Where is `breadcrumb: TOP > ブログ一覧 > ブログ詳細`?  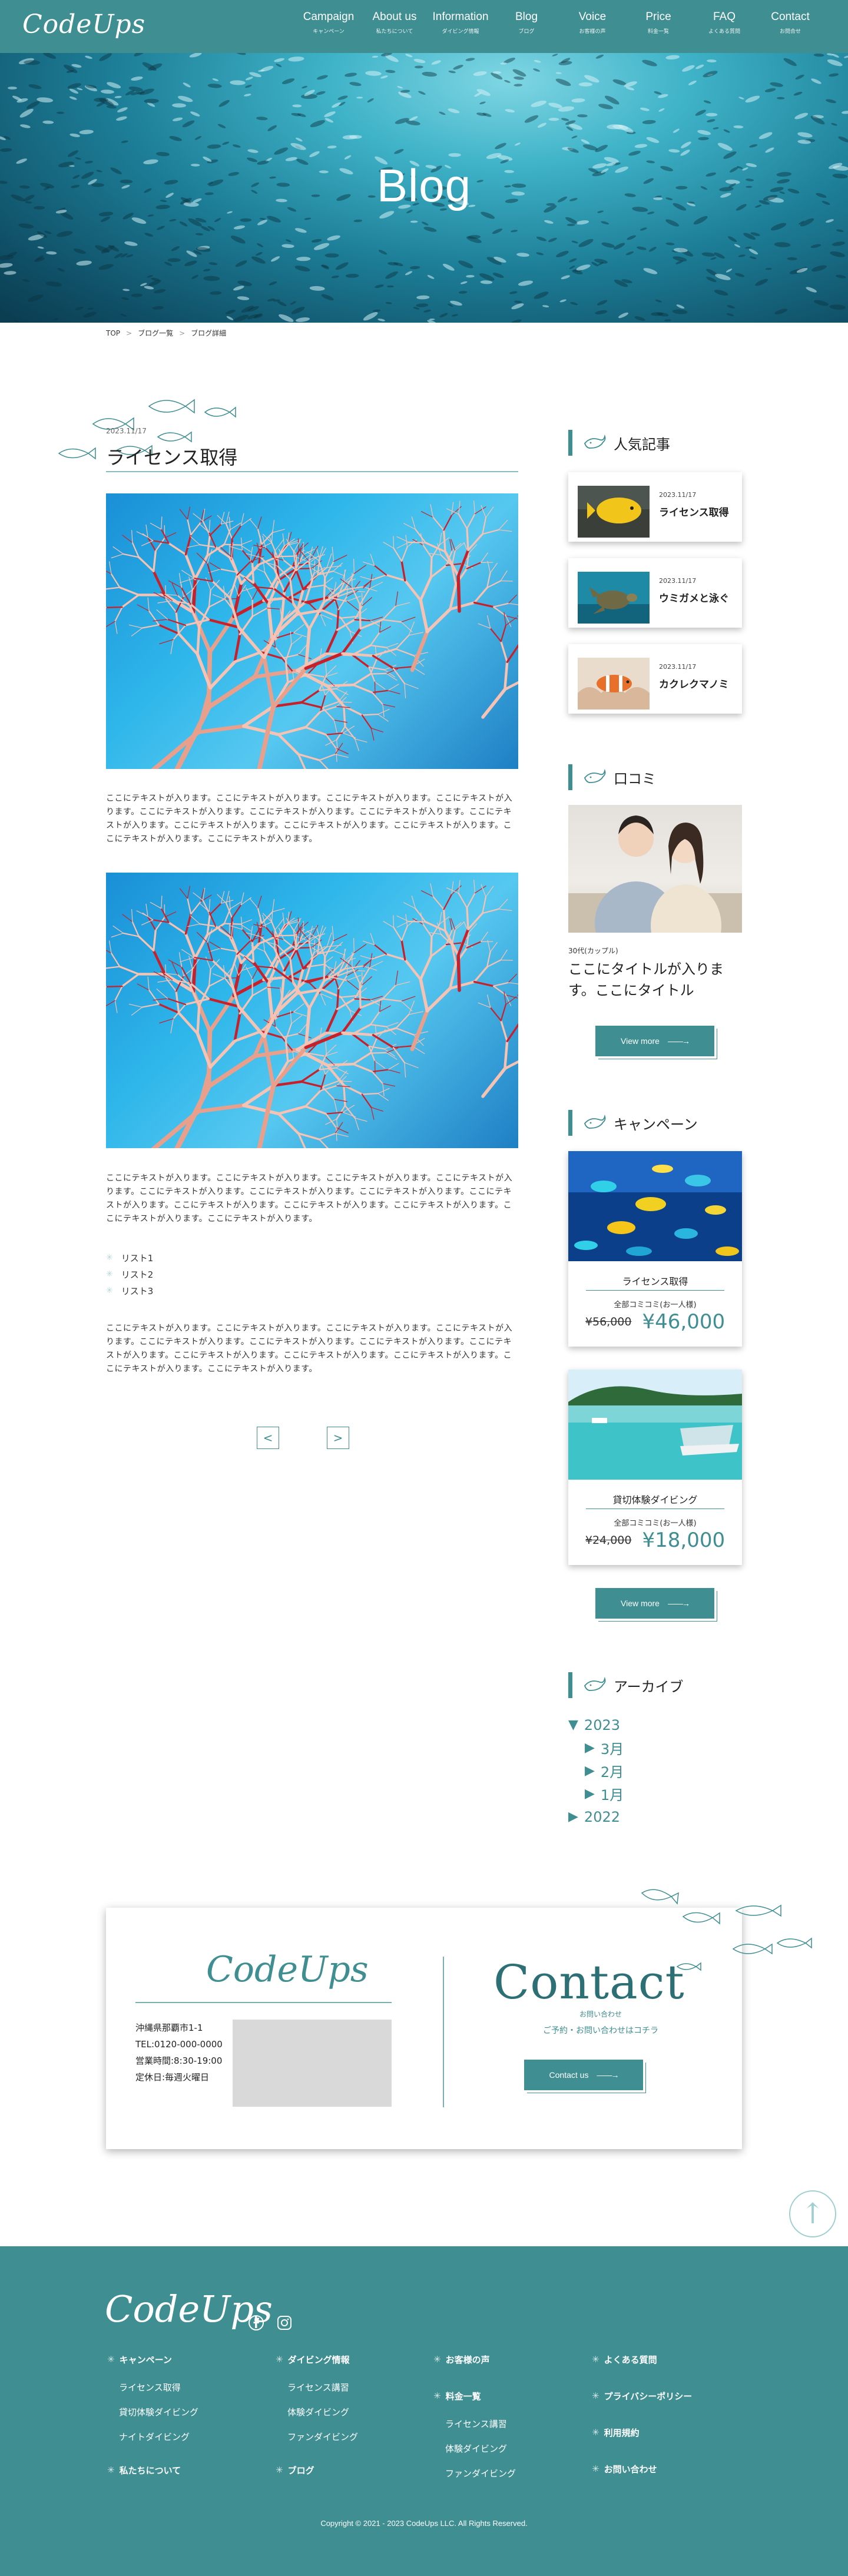
breadcrumb: TOP > ブログ一覧 > ブログ詳細 is located at coordinates (166, 333).